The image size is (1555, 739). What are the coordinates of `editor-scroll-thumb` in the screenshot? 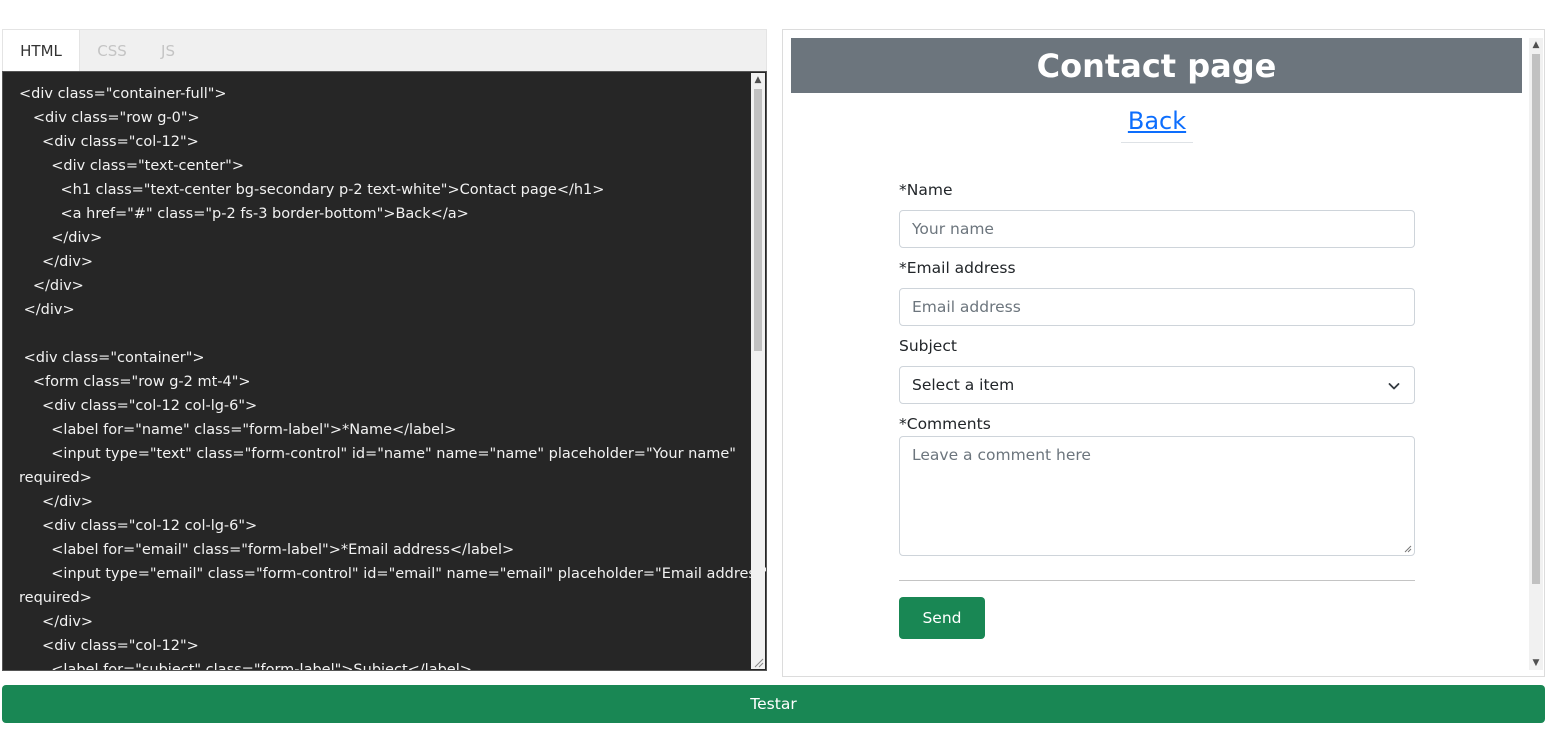 It's located at (758, 220).